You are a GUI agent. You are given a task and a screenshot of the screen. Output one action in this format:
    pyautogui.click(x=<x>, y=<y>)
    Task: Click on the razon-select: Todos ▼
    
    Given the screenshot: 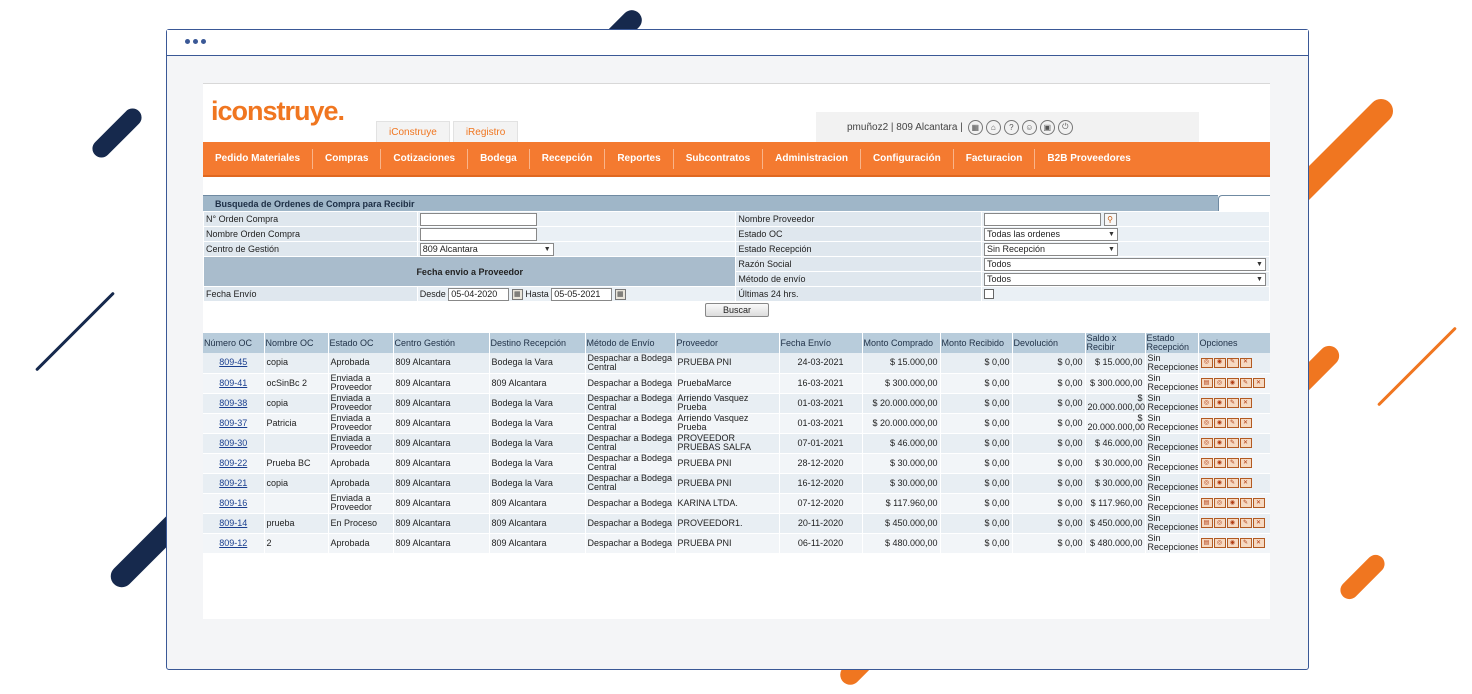 What is the action you would take?
    pyautogui.click(x=1124, y=264)
    